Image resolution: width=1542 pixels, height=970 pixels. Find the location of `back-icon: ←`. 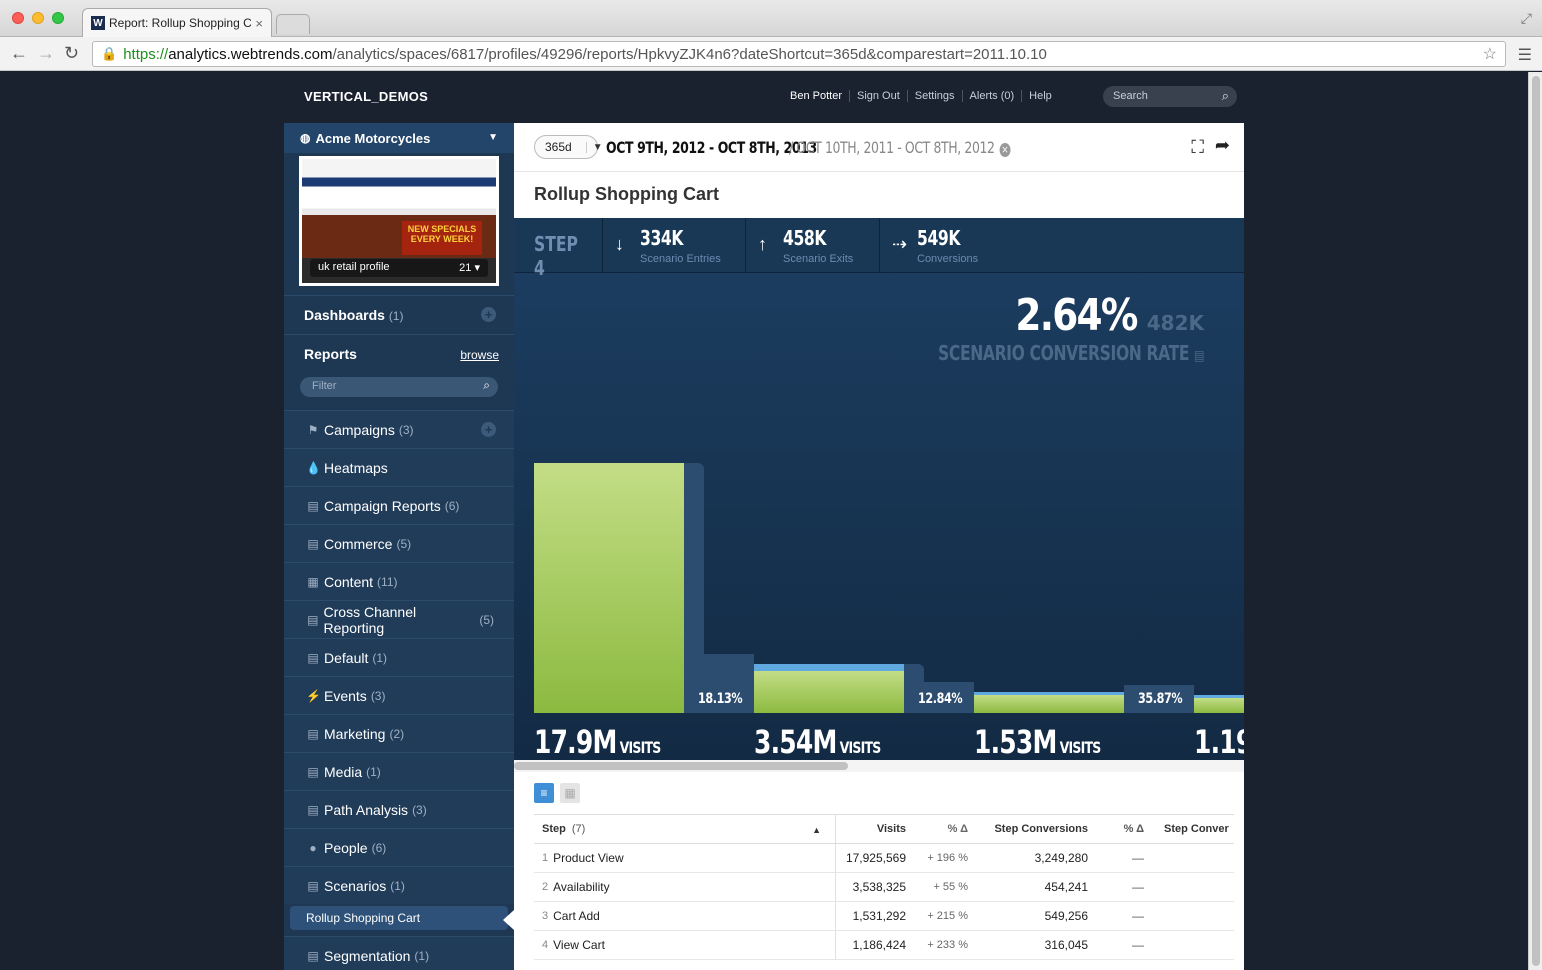

back-icon: ← is located at coordinates (19, 53).